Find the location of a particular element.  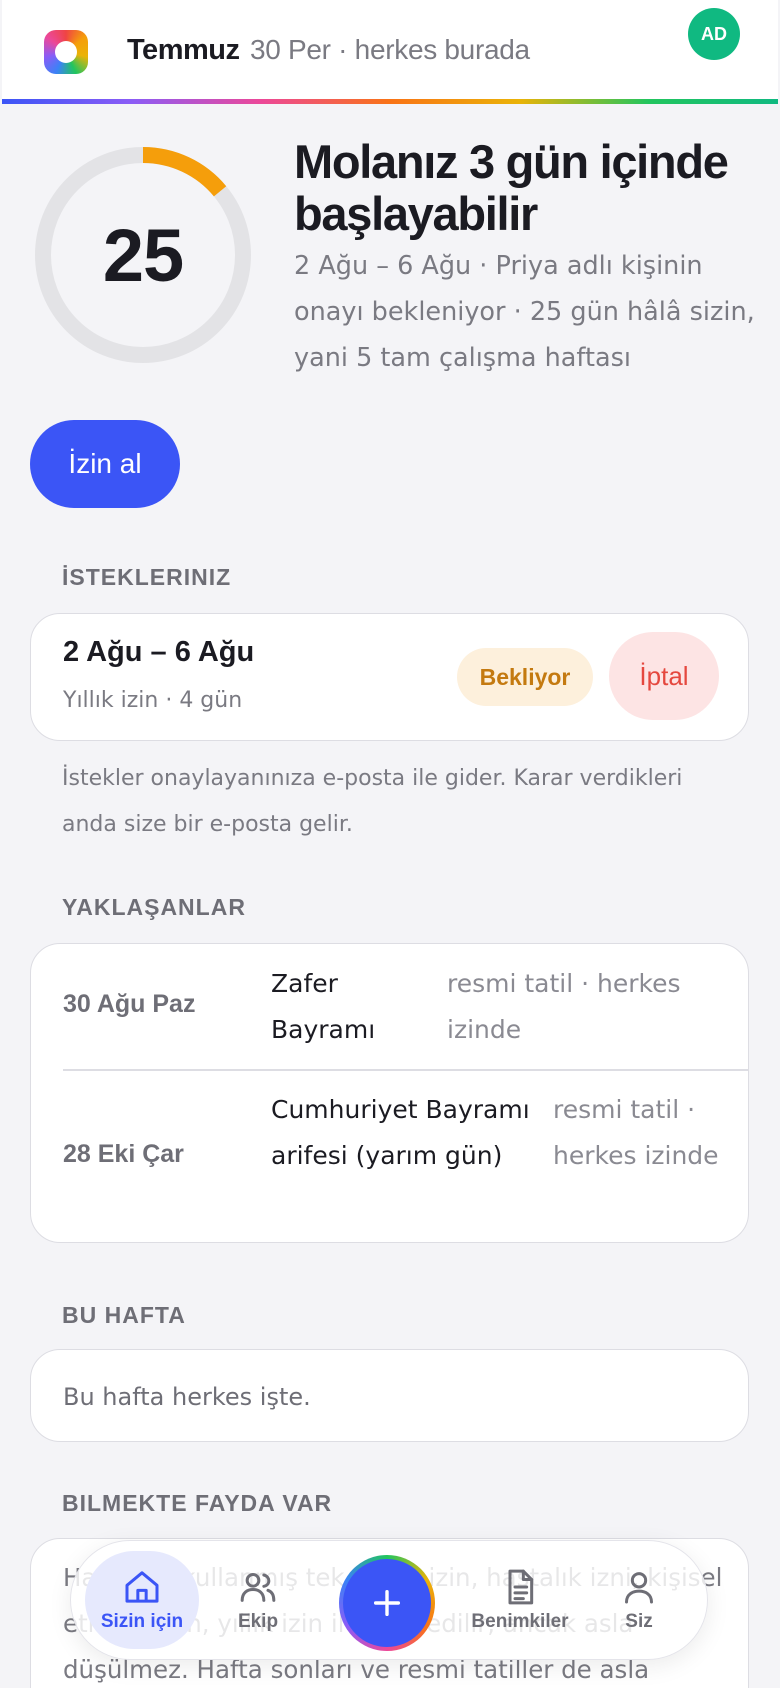

plus-icon is located at coordinates (387, 1603).